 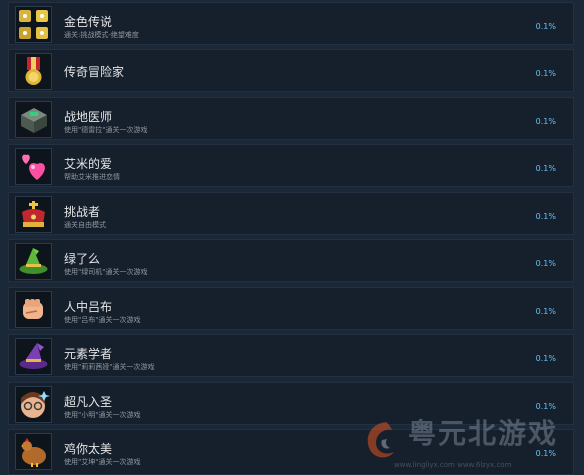 What do you see at coordinates (291, 165) in the screenshot?
I see `achievement-row: 艾米的爱 帮助艾米推进恋情 0.1%` at bounding box center [291, 165].